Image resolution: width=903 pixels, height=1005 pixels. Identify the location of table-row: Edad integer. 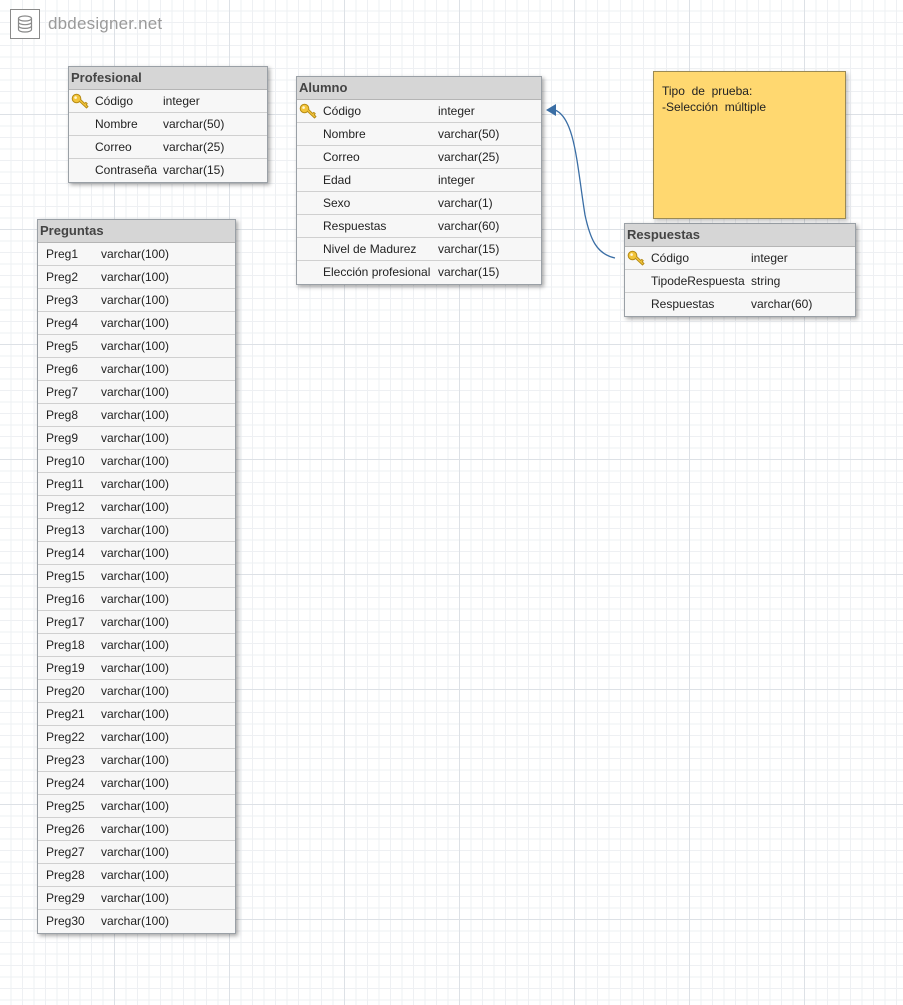
(419, 180).